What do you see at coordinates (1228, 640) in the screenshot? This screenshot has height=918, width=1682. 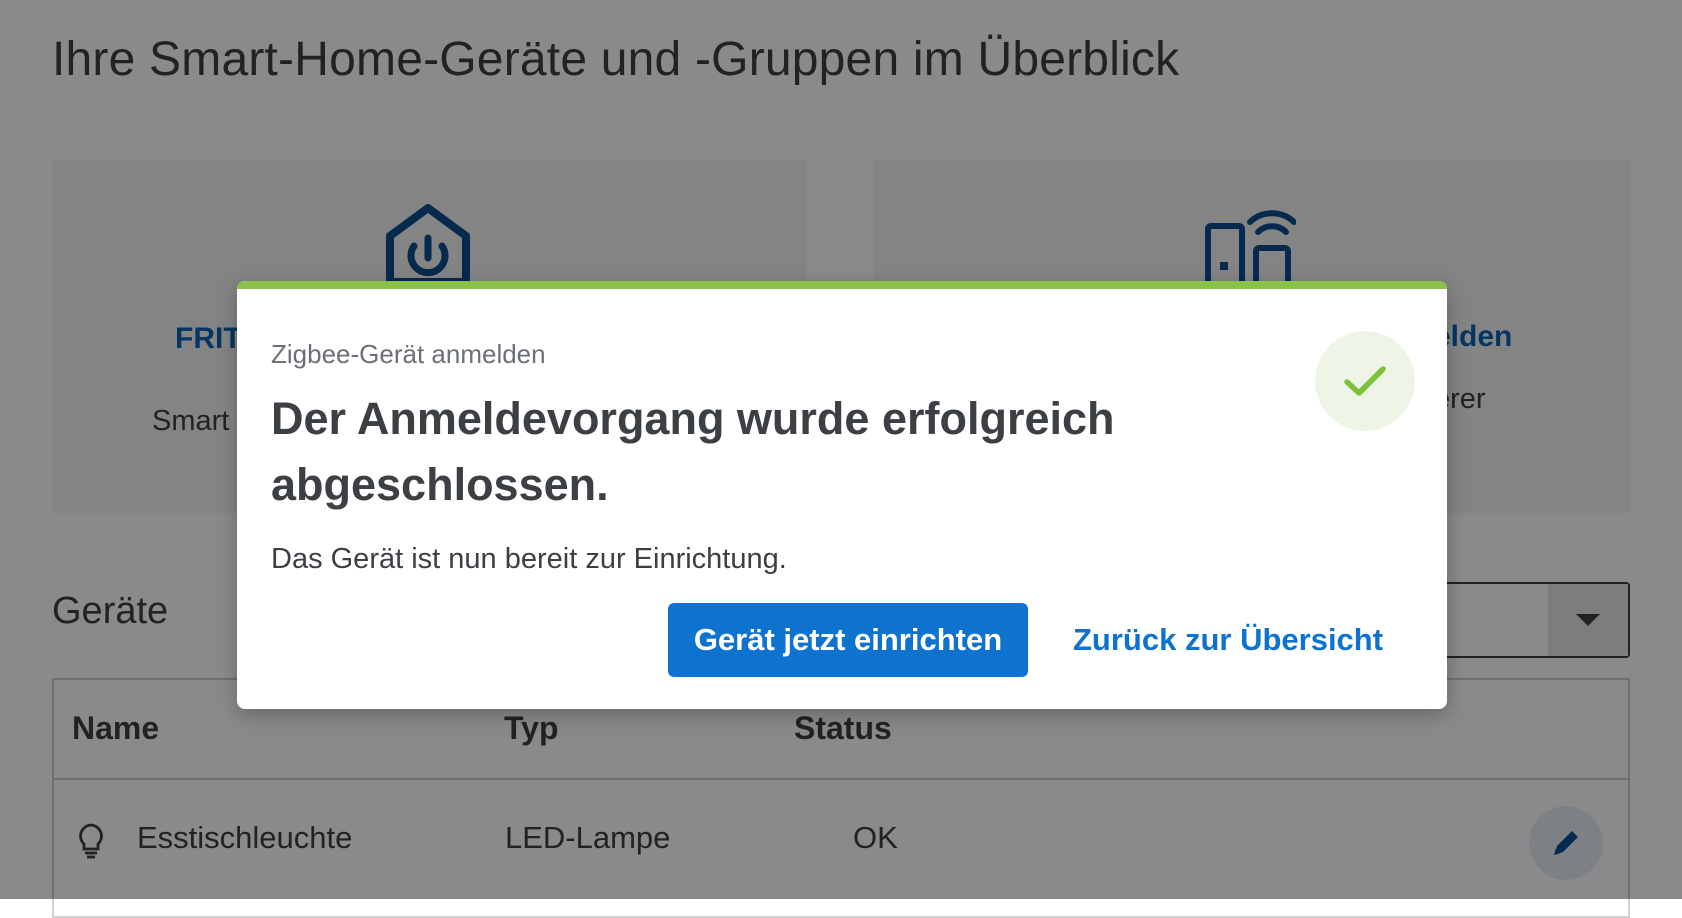 I see `back-to-overview-button: Zurück zur Übersicht` at bounding box center [1228, 640].